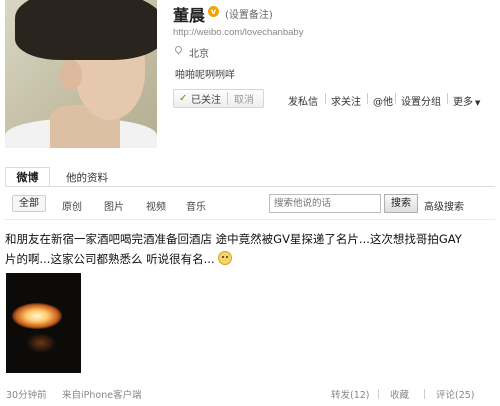 The height and width of the screenshot is (406, 500). I want to click on post-time: 30分钟前, so click(26, 394).